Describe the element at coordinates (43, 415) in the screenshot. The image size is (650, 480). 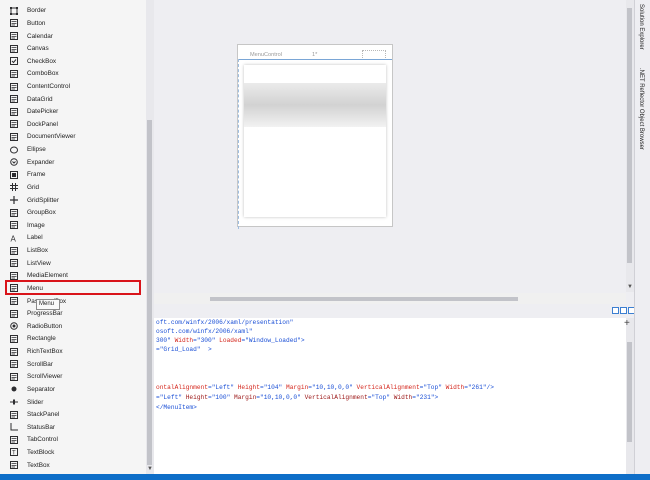
I see `toolbox-item-label: StackPanel` at that location.